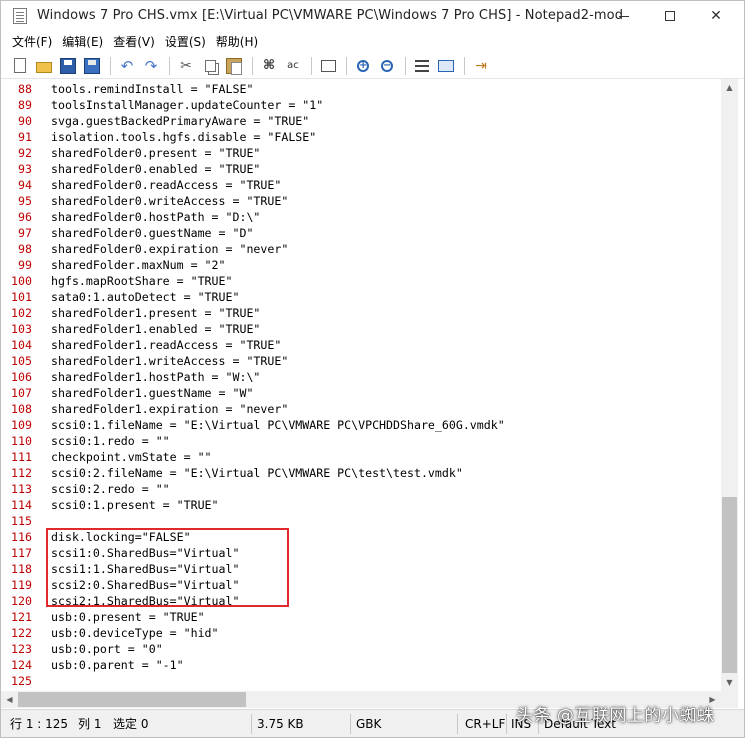  I want to click on save-as-icon, so click(92, 65).